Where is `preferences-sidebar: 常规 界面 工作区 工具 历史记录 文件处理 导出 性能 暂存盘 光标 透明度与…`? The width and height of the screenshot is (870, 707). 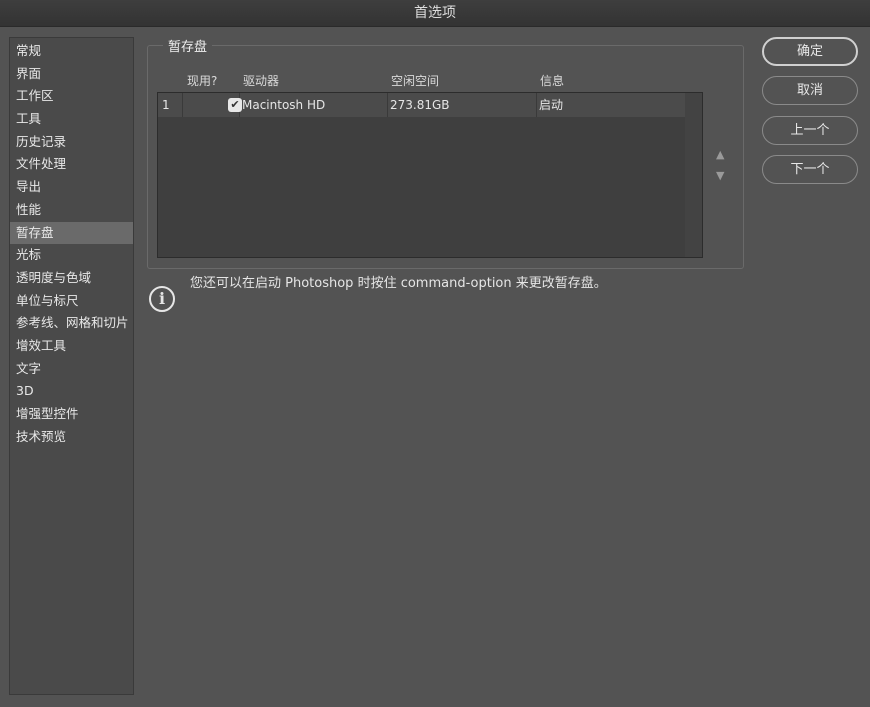 preferences-sidebar: 常规 界面 工作区 工具 历史记录 文件处理 导出 性能 暂存盘 光标 透明度与… is located at coordinates (71, 366).